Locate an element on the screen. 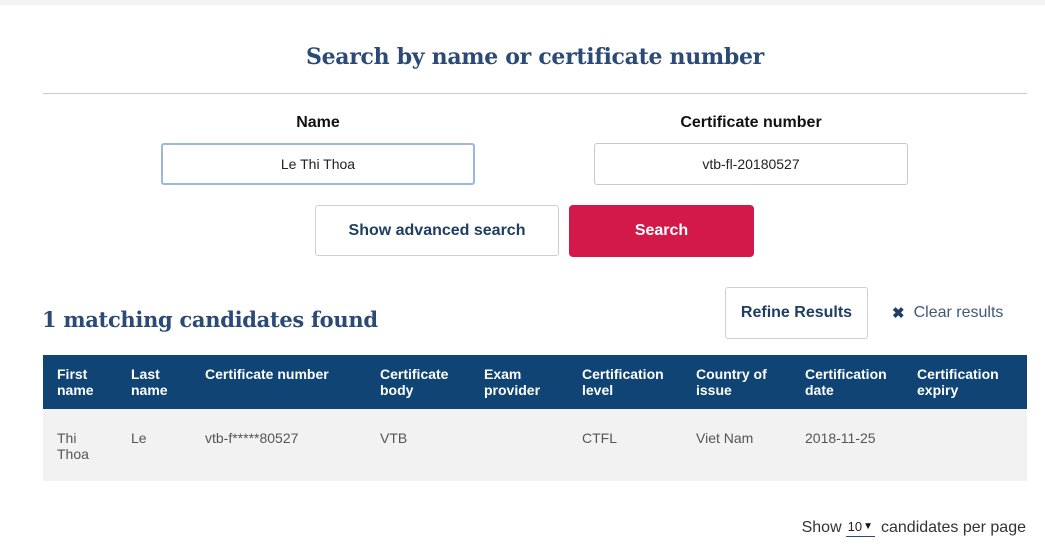 The image size is (1045, 555). cell-certification-level: CTFL is located at coordinates (599, 438).